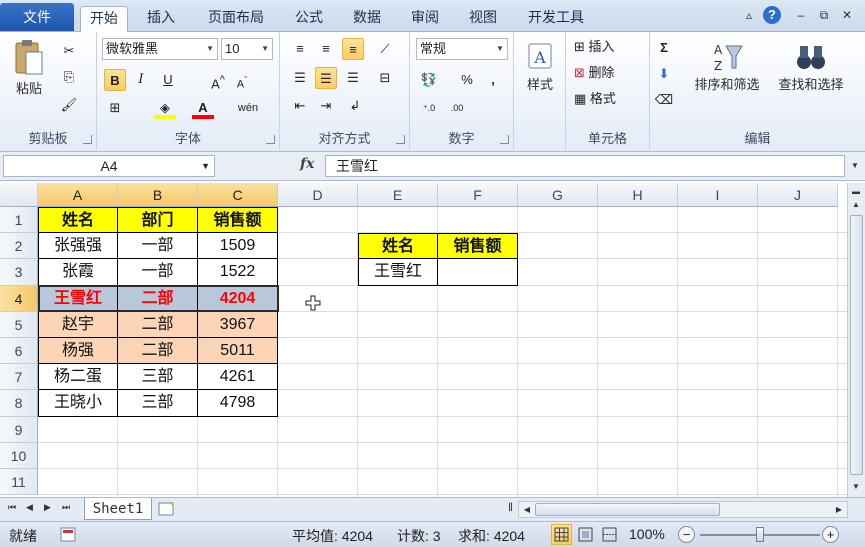 The image size is (865, 547). Describe the element at coordinates (115, 108) in the screenshot. I see `borders-icon: ⊞` at that location.